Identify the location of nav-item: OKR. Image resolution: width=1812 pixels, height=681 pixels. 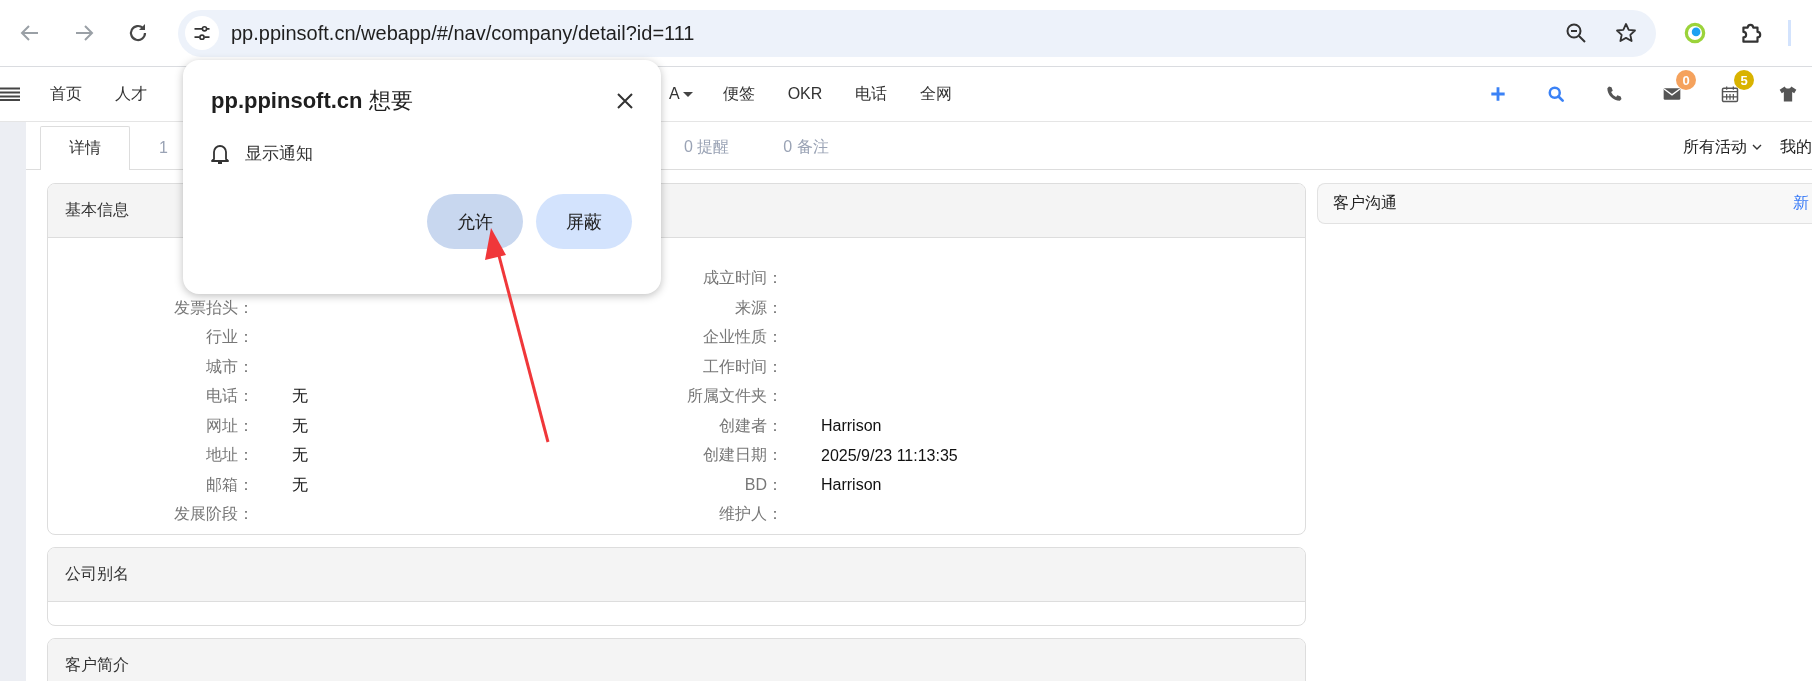
(805, 94).